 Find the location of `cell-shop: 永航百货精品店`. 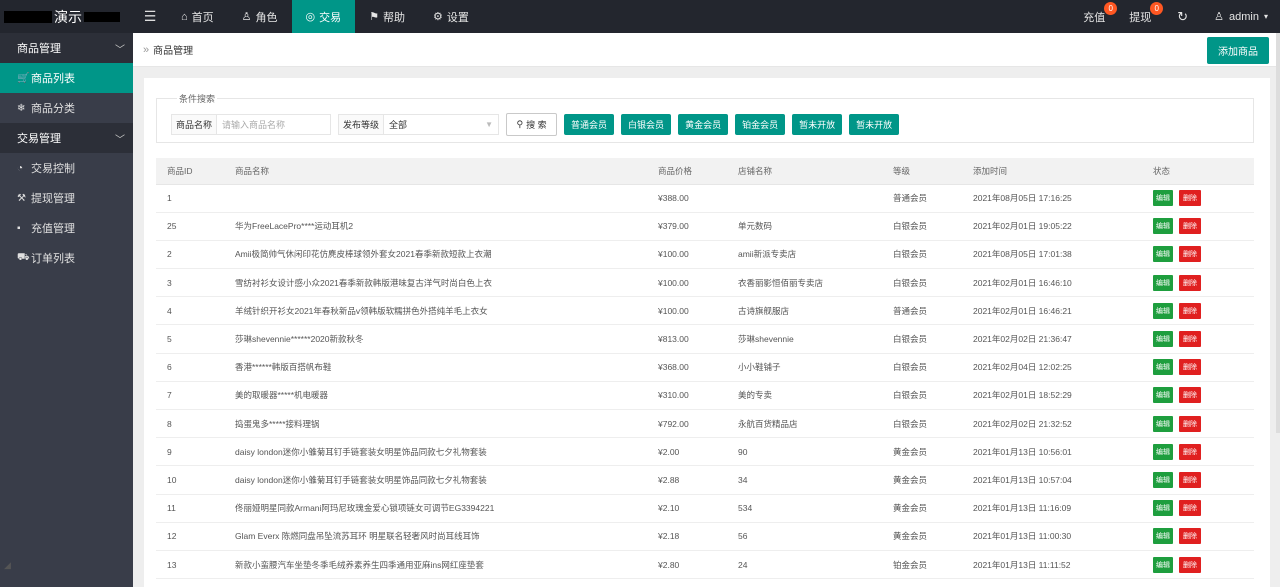

cell-shop: 永航百货精品店 is located at coordinates (804, 424).